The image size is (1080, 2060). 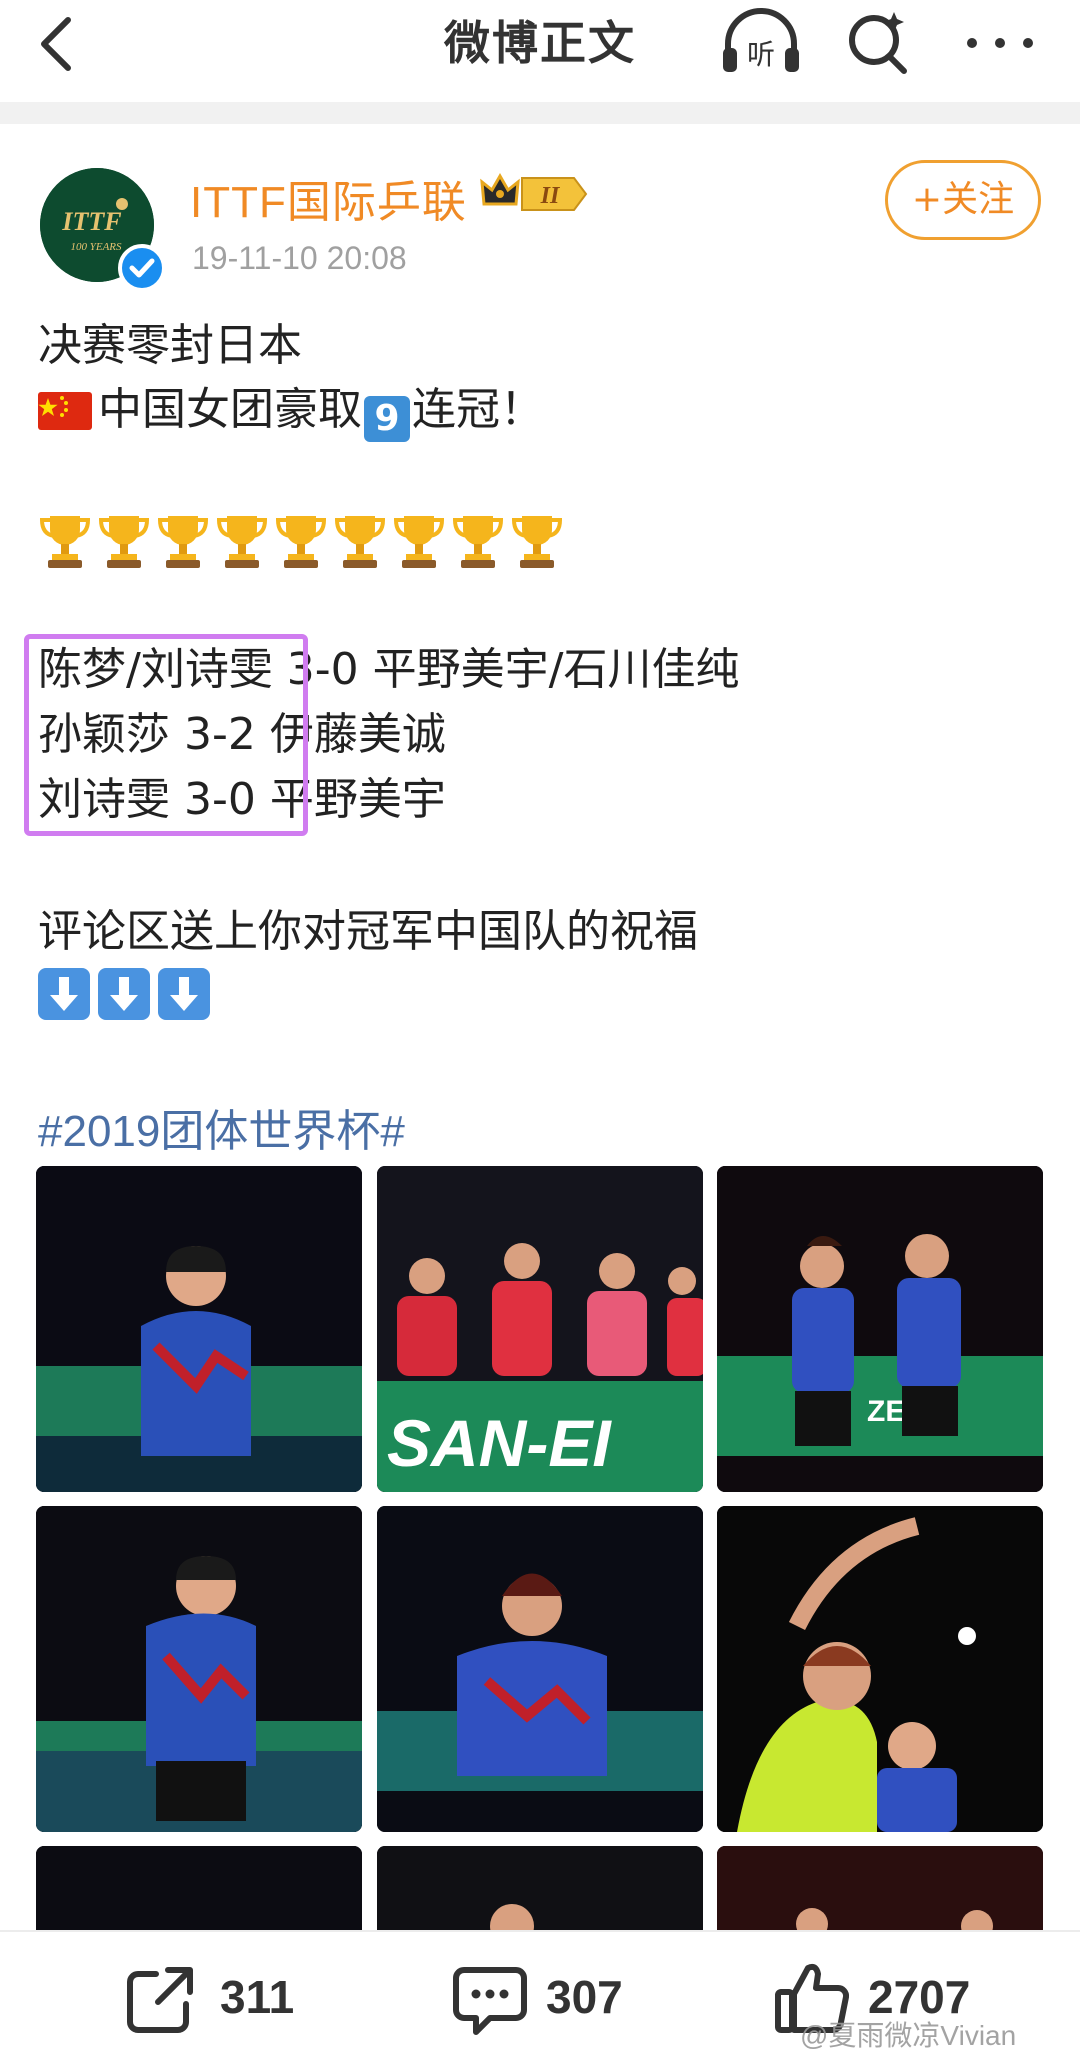 I want to click on post-timestamp: 19-11-10 20:08, so click(x=299, y=258).